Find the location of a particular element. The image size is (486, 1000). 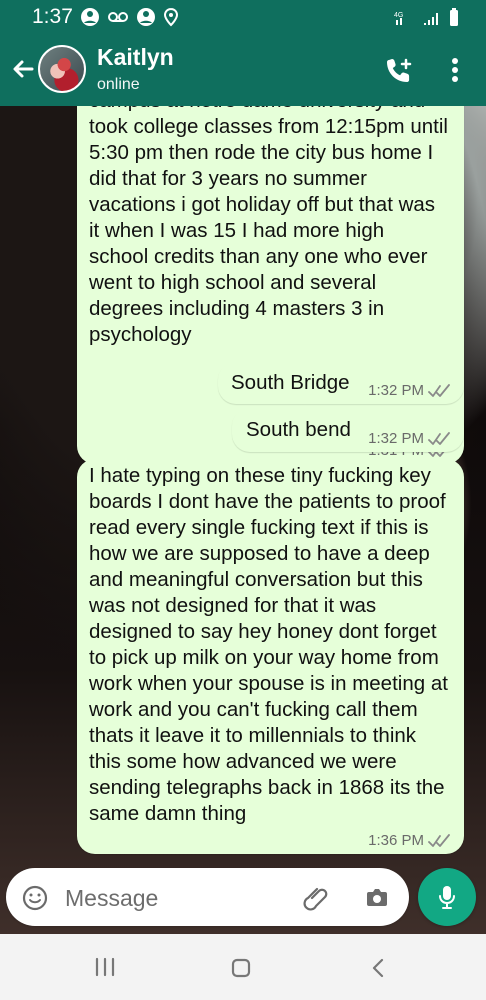

signal-icon is located at coordinates (431, 18).